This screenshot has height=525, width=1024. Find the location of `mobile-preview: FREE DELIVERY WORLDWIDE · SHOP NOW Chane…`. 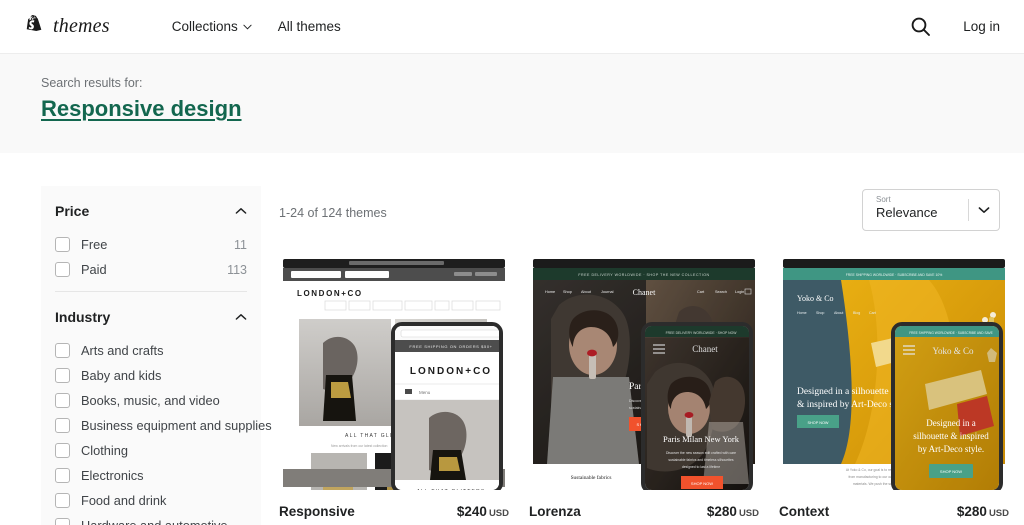

mobile-preview: FREE DELIVERY WORLDWIDE · SHOP NOW Chane… is located at coordinates (697, 406).